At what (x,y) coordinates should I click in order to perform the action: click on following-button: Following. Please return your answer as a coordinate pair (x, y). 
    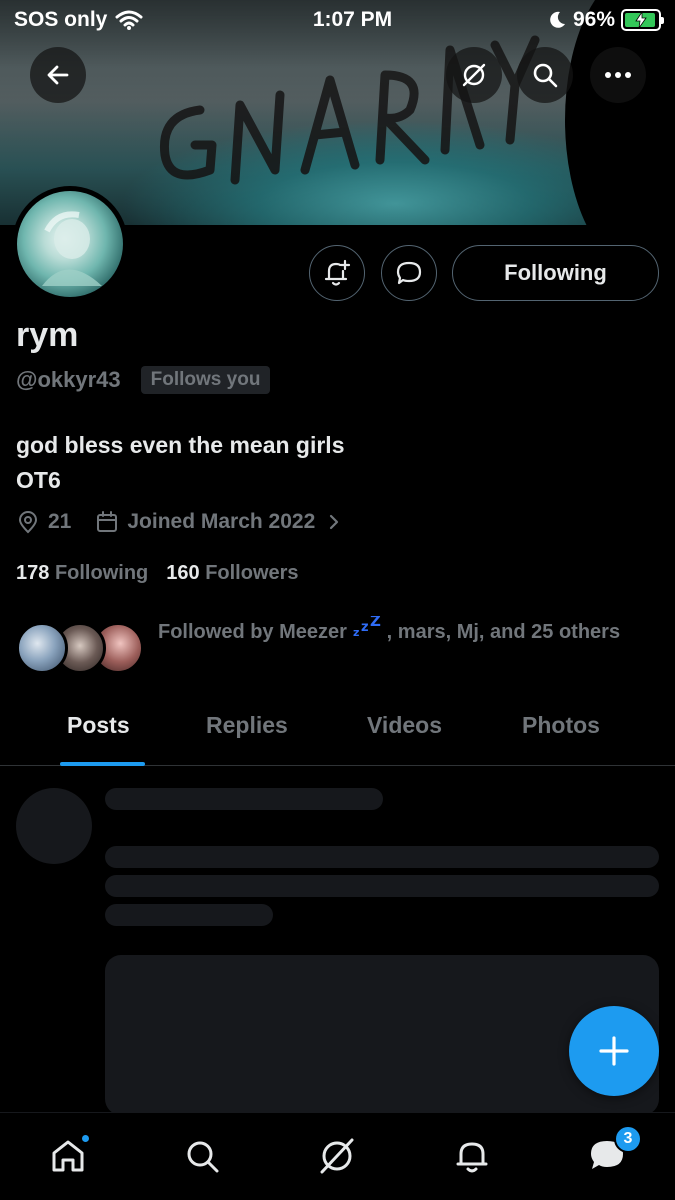
    Looking at the image, I should click on (555, 273).